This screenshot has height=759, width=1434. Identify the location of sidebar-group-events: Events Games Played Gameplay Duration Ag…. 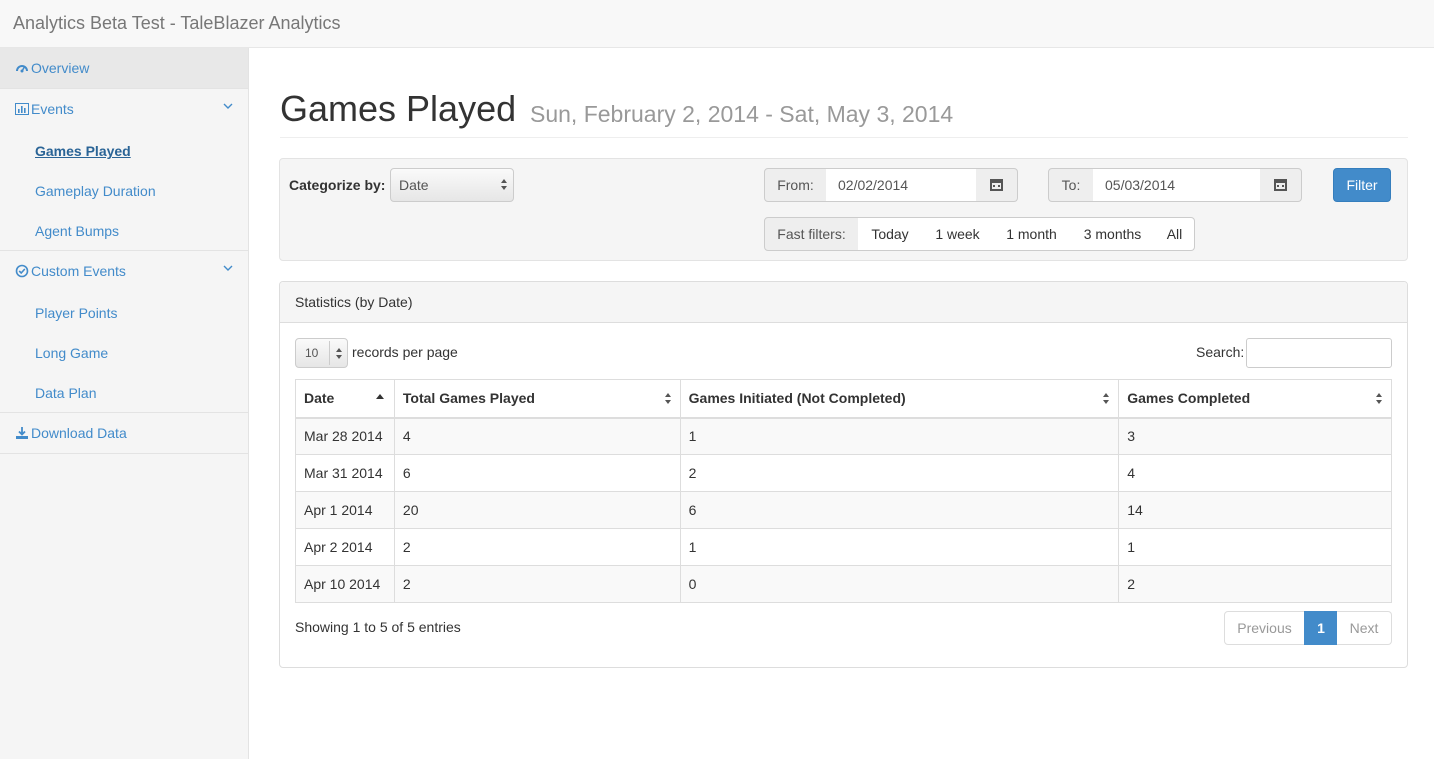
(124, 170).